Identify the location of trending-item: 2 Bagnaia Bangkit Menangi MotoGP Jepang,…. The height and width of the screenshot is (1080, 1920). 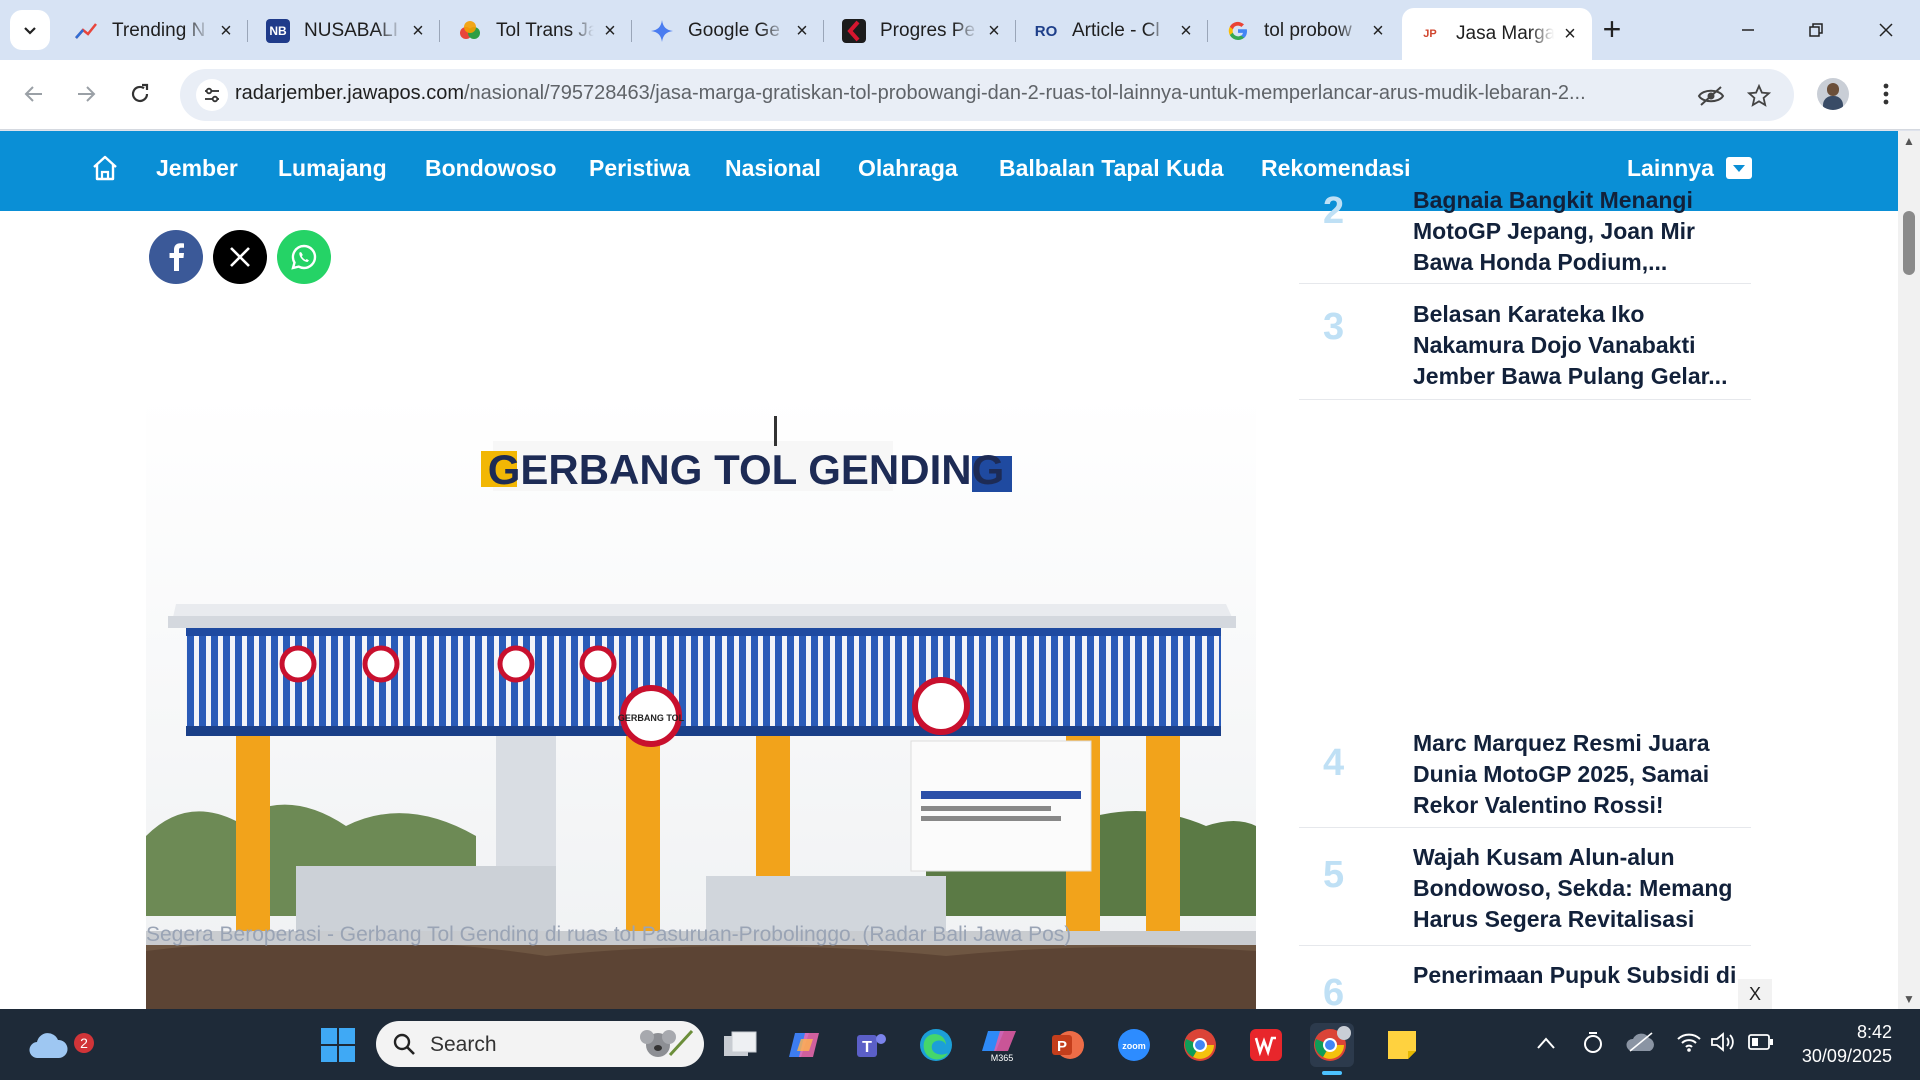
(1525, 230).